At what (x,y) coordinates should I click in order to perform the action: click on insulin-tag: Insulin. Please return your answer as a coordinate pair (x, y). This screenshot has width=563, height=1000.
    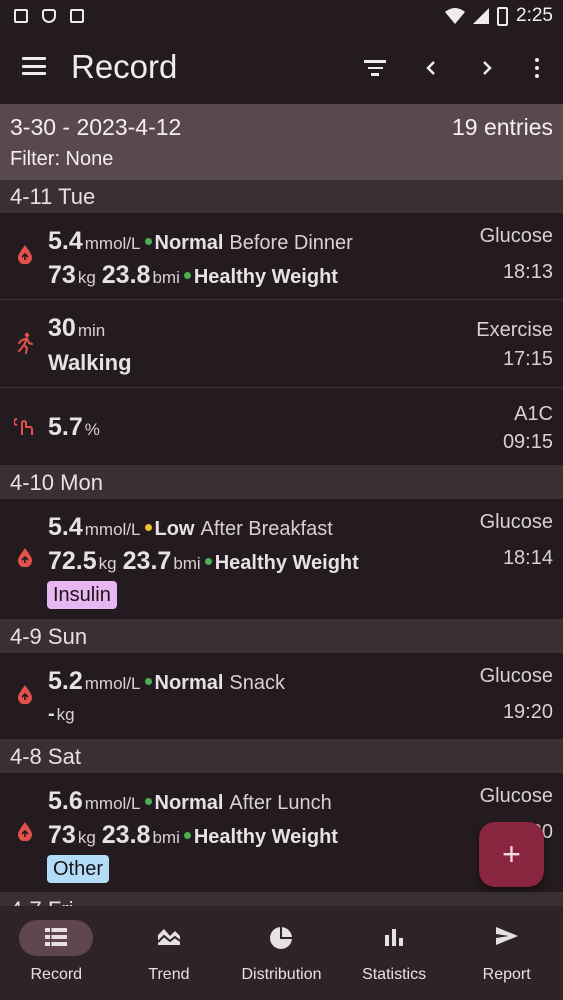
    Looking at the image, I should click on (82, 595).